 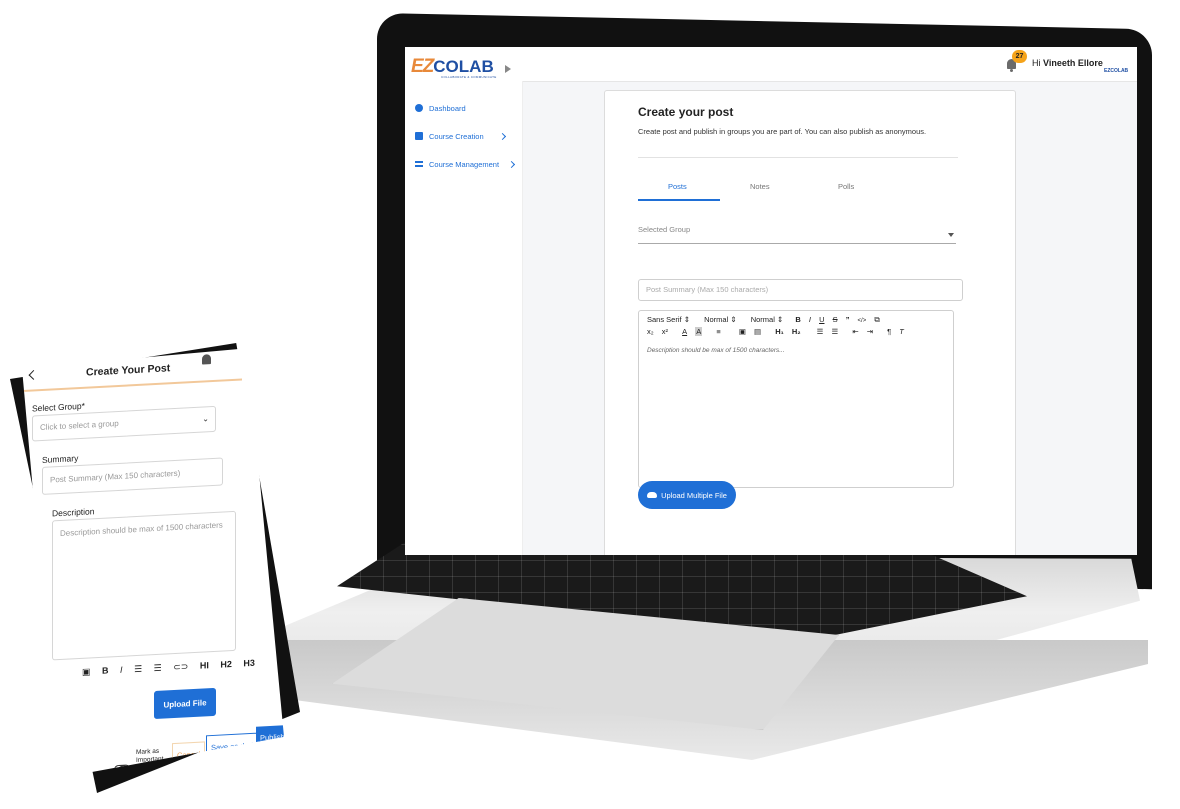 What do you see at coordinates (128, 370) in the screenshot?
I see `phone-page-title: Create Your Post` at bounding box center [128, 370].